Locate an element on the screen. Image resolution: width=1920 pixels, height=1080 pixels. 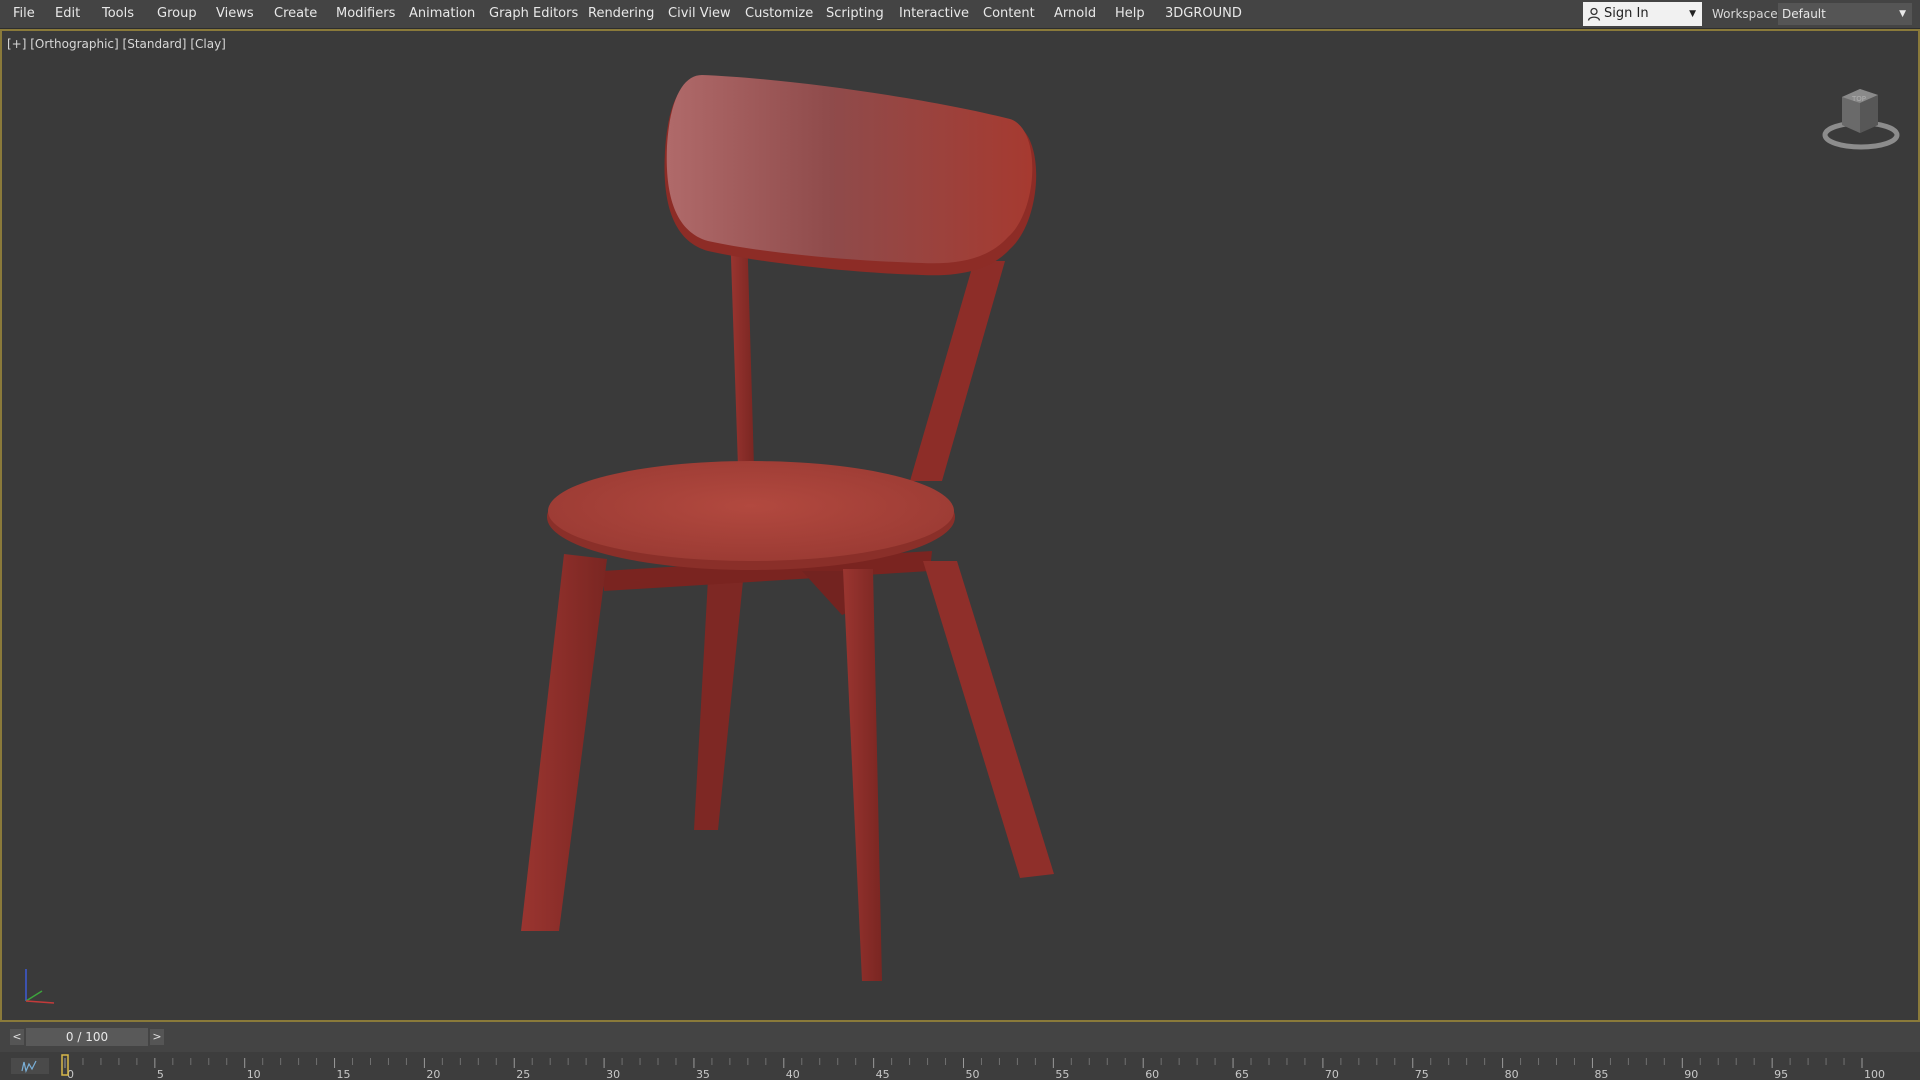
menu-file: File is located at coordinates (24, 14).